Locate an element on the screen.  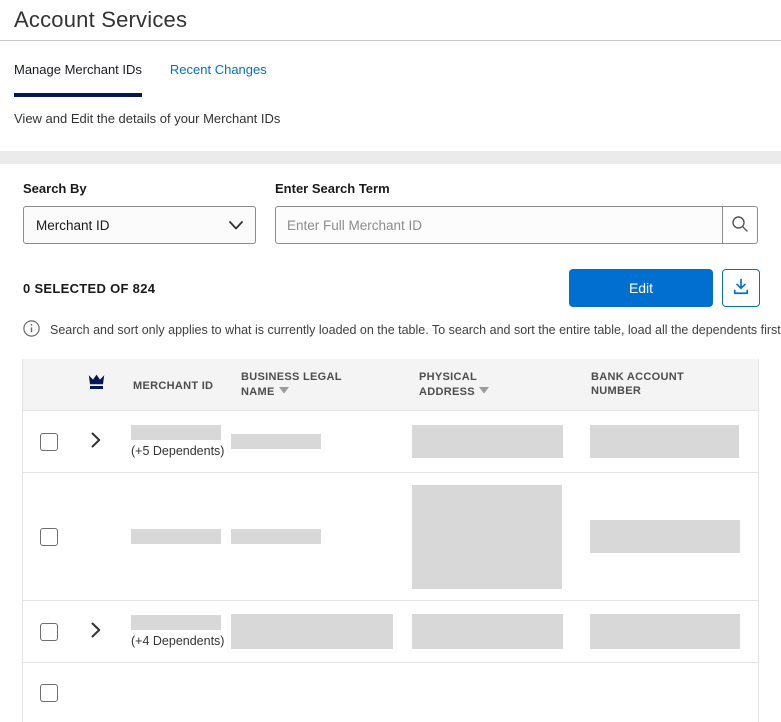
download-icon is located at coordinates (741, 288).